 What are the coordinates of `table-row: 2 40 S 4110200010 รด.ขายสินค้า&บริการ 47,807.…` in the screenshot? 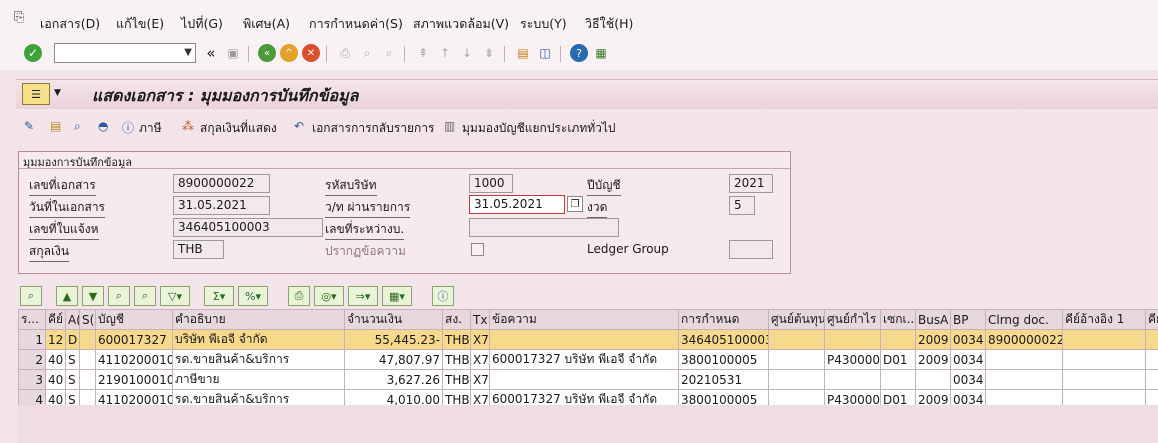 It's located at (588, 359).